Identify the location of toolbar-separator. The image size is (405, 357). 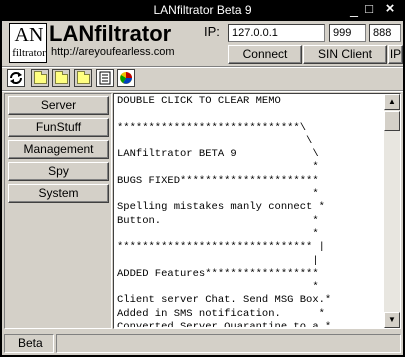
(202, 91).